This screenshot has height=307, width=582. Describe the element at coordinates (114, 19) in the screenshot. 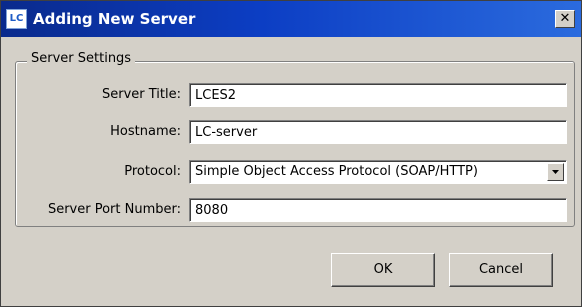

I see `dialog-title: Adding New Server` at that location.